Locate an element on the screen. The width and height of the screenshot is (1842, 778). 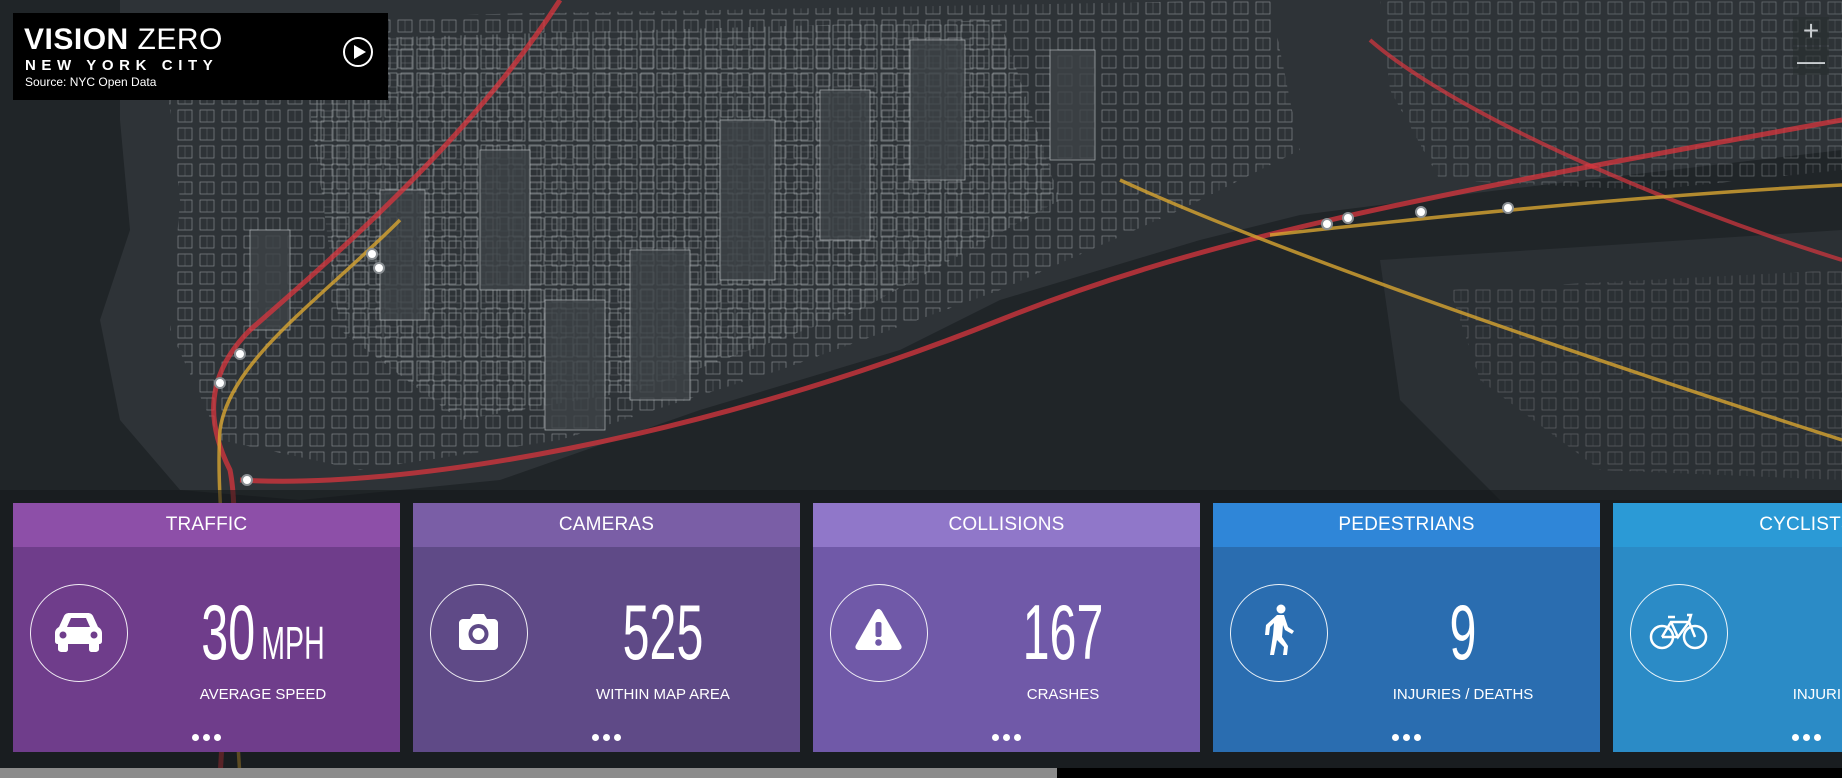
zoom-in-button: + is located at coordinates (1811, 31).